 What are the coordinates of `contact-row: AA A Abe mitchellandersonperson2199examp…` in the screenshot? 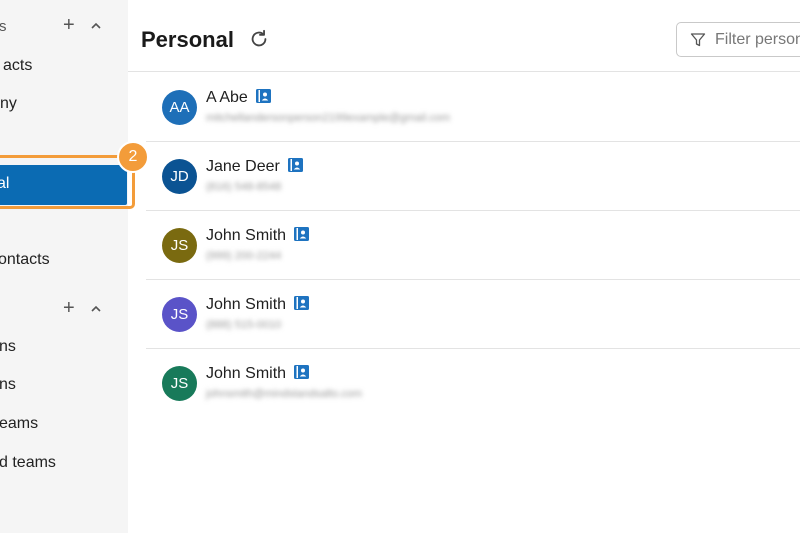 It's located at (473, 107).